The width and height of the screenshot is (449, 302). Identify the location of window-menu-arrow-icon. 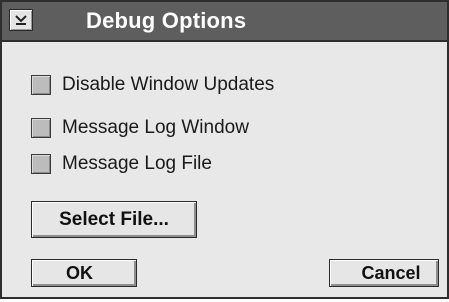
(21, 20).